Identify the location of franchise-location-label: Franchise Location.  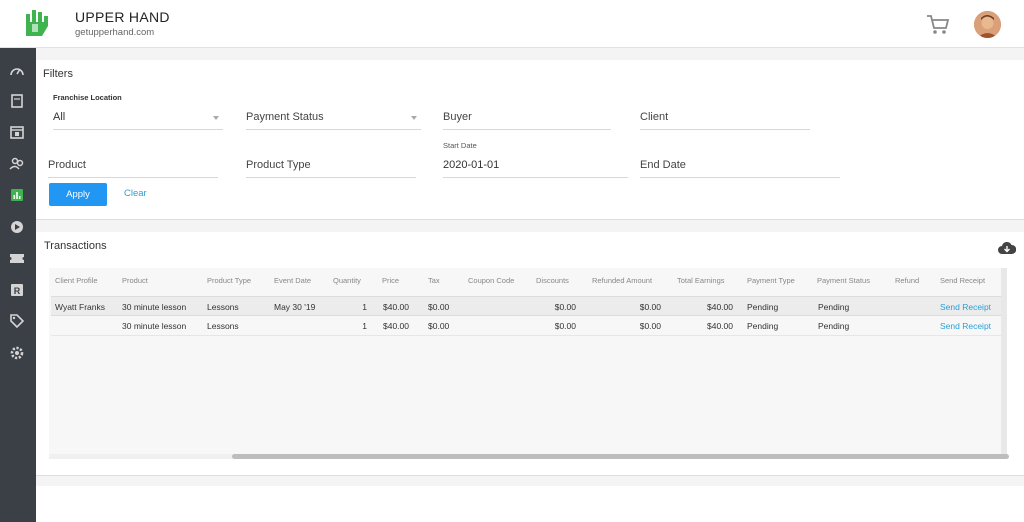
(87, 97).